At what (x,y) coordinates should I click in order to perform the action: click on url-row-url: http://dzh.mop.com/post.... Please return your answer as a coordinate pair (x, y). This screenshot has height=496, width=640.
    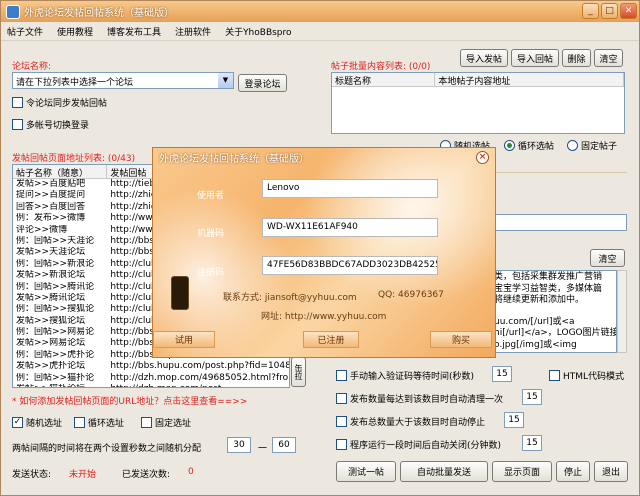
    Looking at the image, I should click on (198, 385).